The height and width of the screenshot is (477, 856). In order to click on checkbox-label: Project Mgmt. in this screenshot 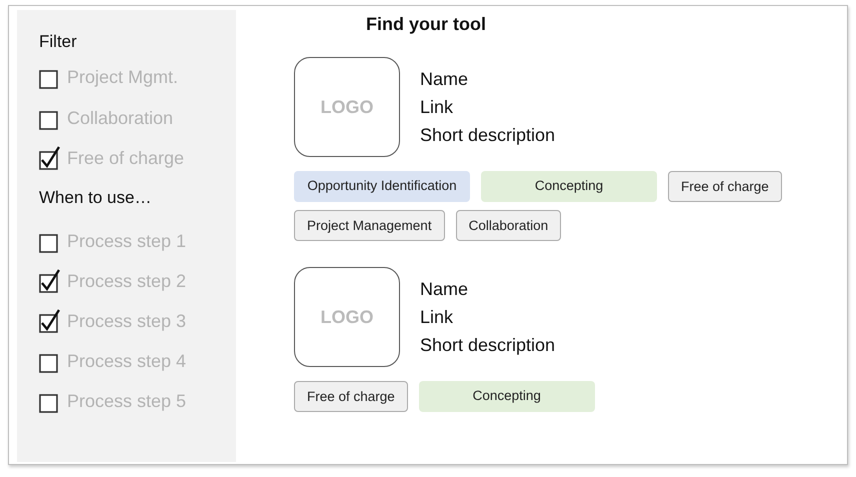, I will do `click(122, 77)`.